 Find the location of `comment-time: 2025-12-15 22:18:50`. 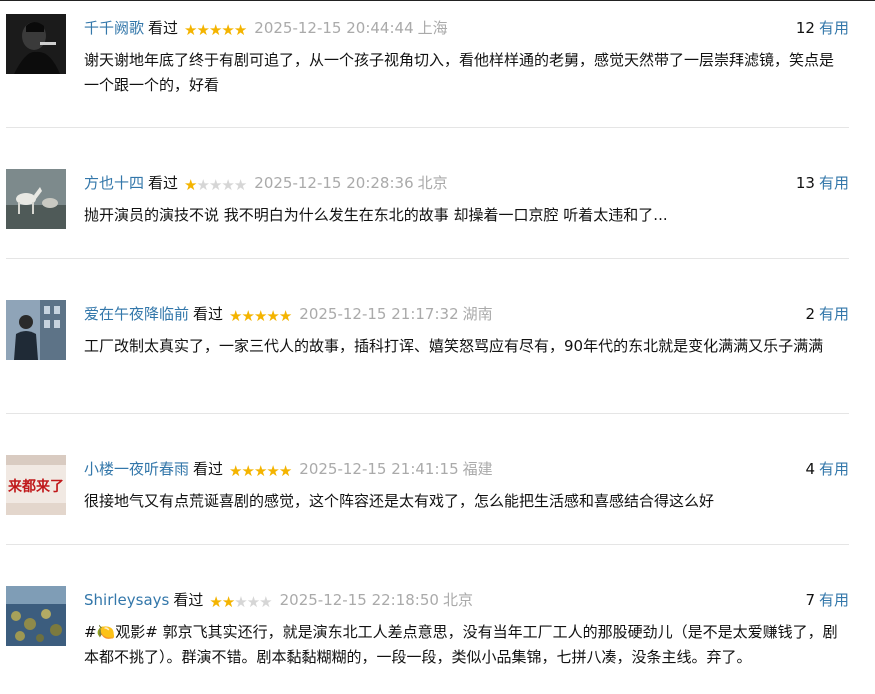

comment-time: 2025-12-15 22:18:50 is located at coordinates (359, 600).